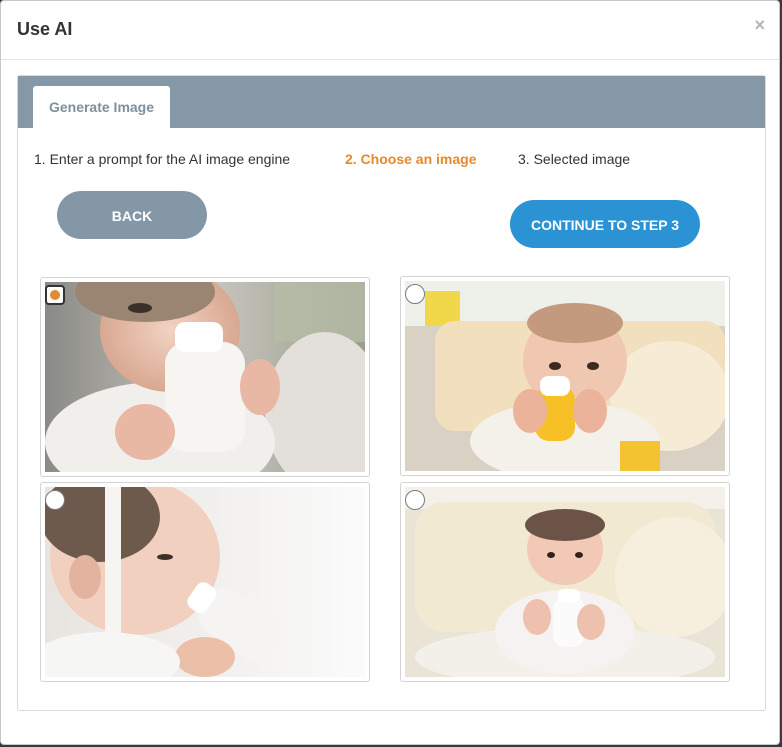 This screenshot has width=782, height=747. What do you see at coordinates (759, 25) in the screenshot?
I see `close-icon: ×` at bounding box center [759, 25].